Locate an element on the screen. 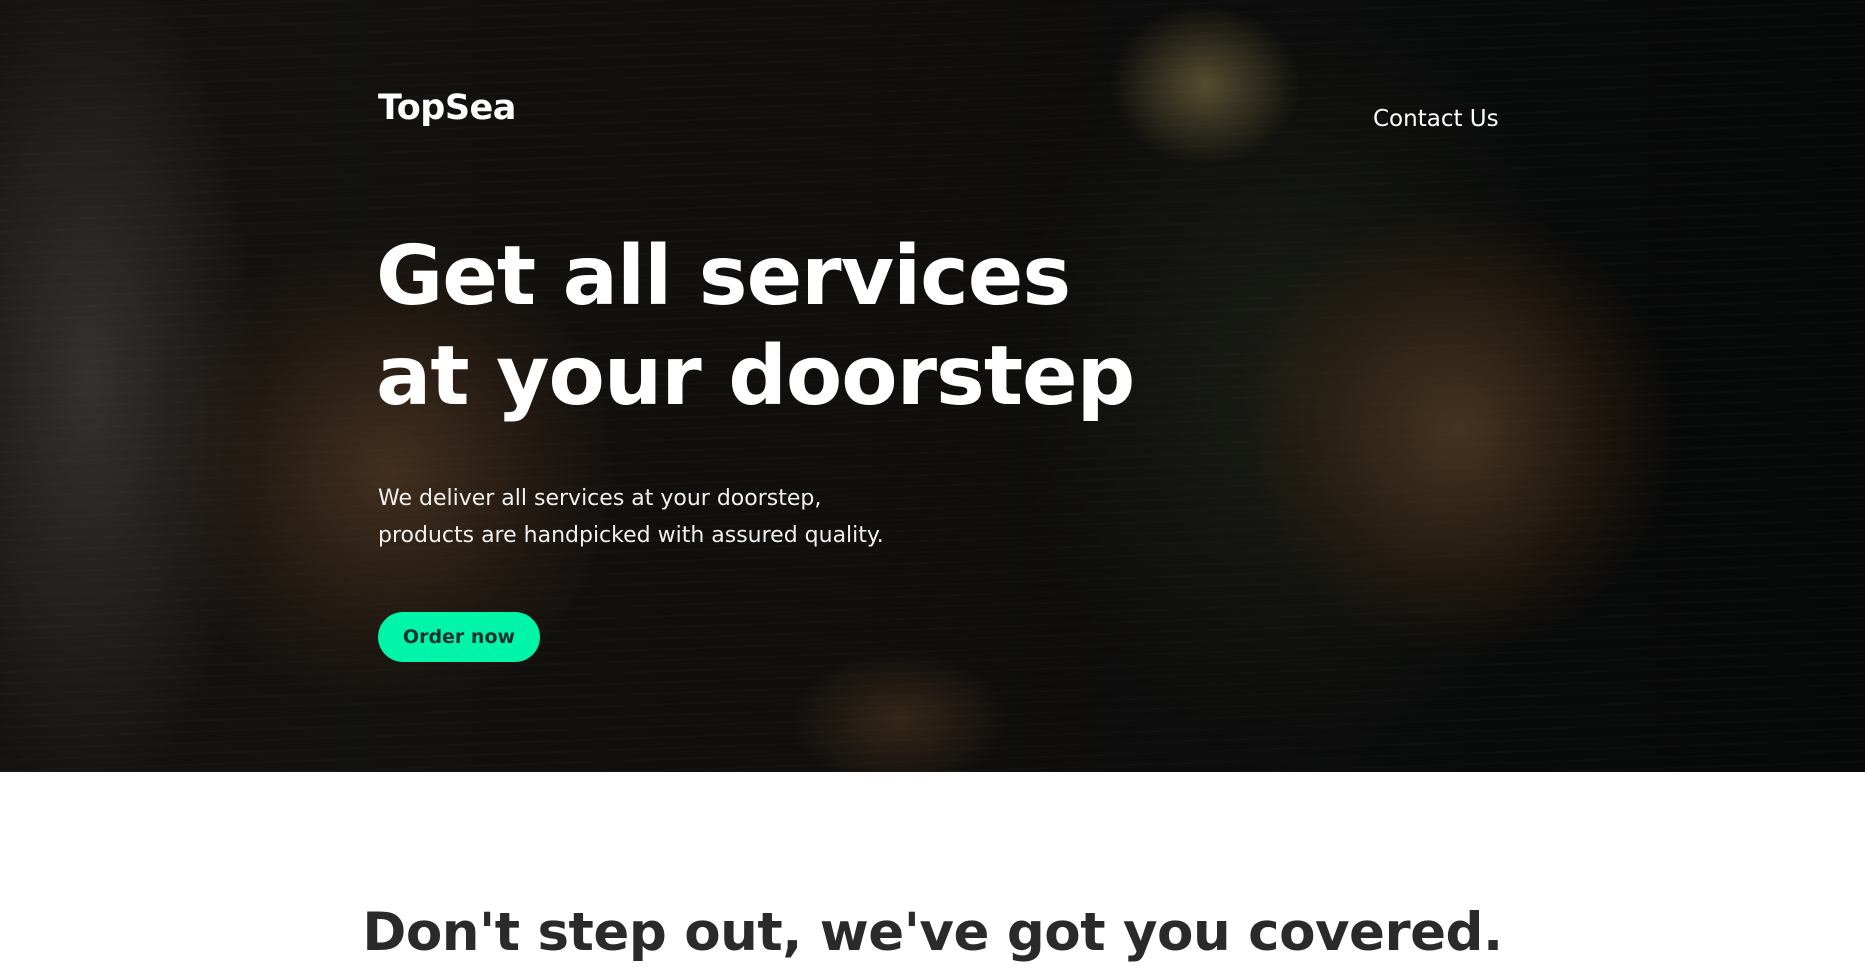 This screenshot has width=1865, height=977. hero-headline-line2: at your doorstep is located at coordinates (755, 376).